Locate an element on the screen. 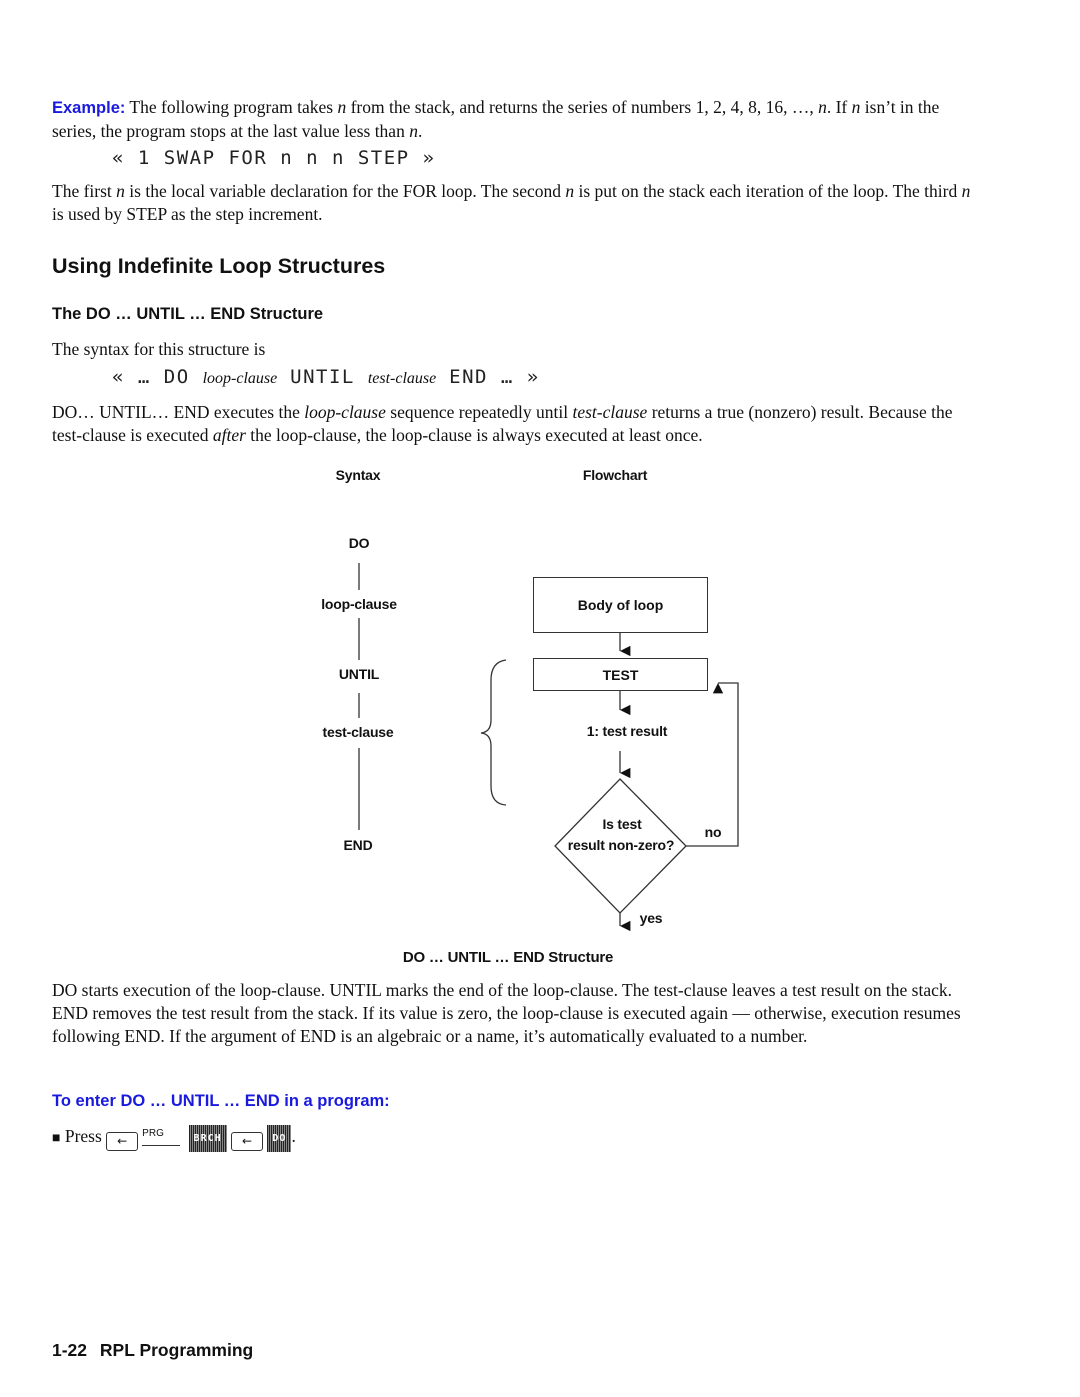  decision-line-1: Is test is located at coordinates (622, 824).